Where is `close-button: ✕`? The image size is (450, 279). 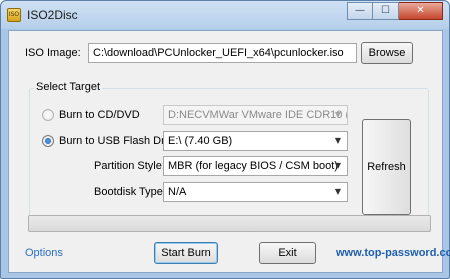 close-button: ✕ is located at coordinates (421, 11).